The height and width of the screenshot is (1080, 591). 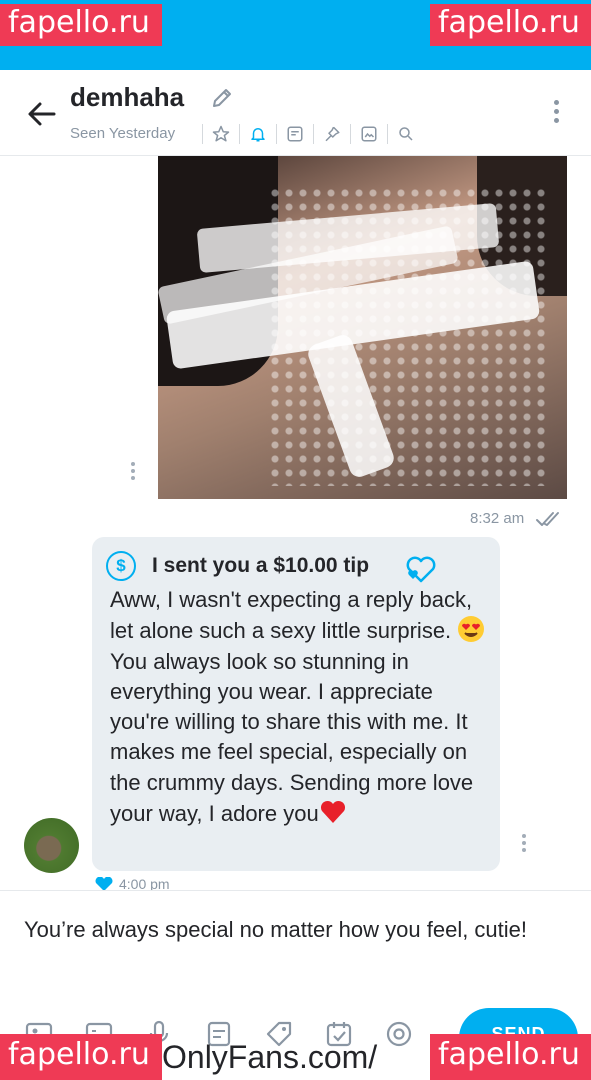 I want to click on pin-icon, so click(x=332, y=134).